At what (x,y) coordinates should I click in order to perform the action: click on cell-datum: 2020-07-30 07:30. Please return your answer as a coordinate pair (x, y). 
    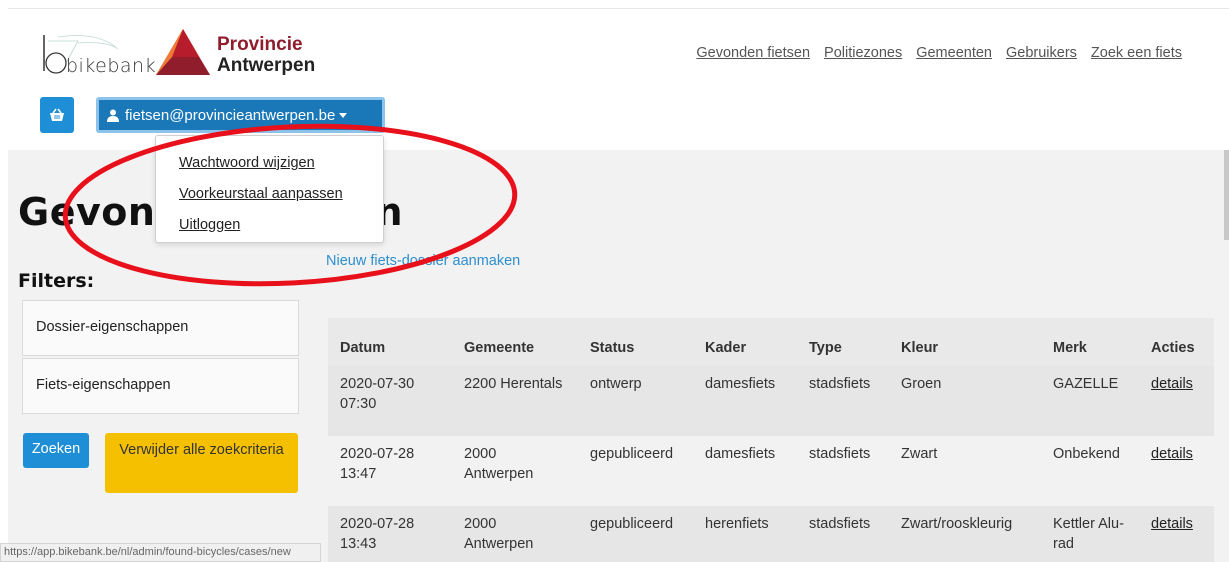
    Looking at the image, I should click on (390, 401).